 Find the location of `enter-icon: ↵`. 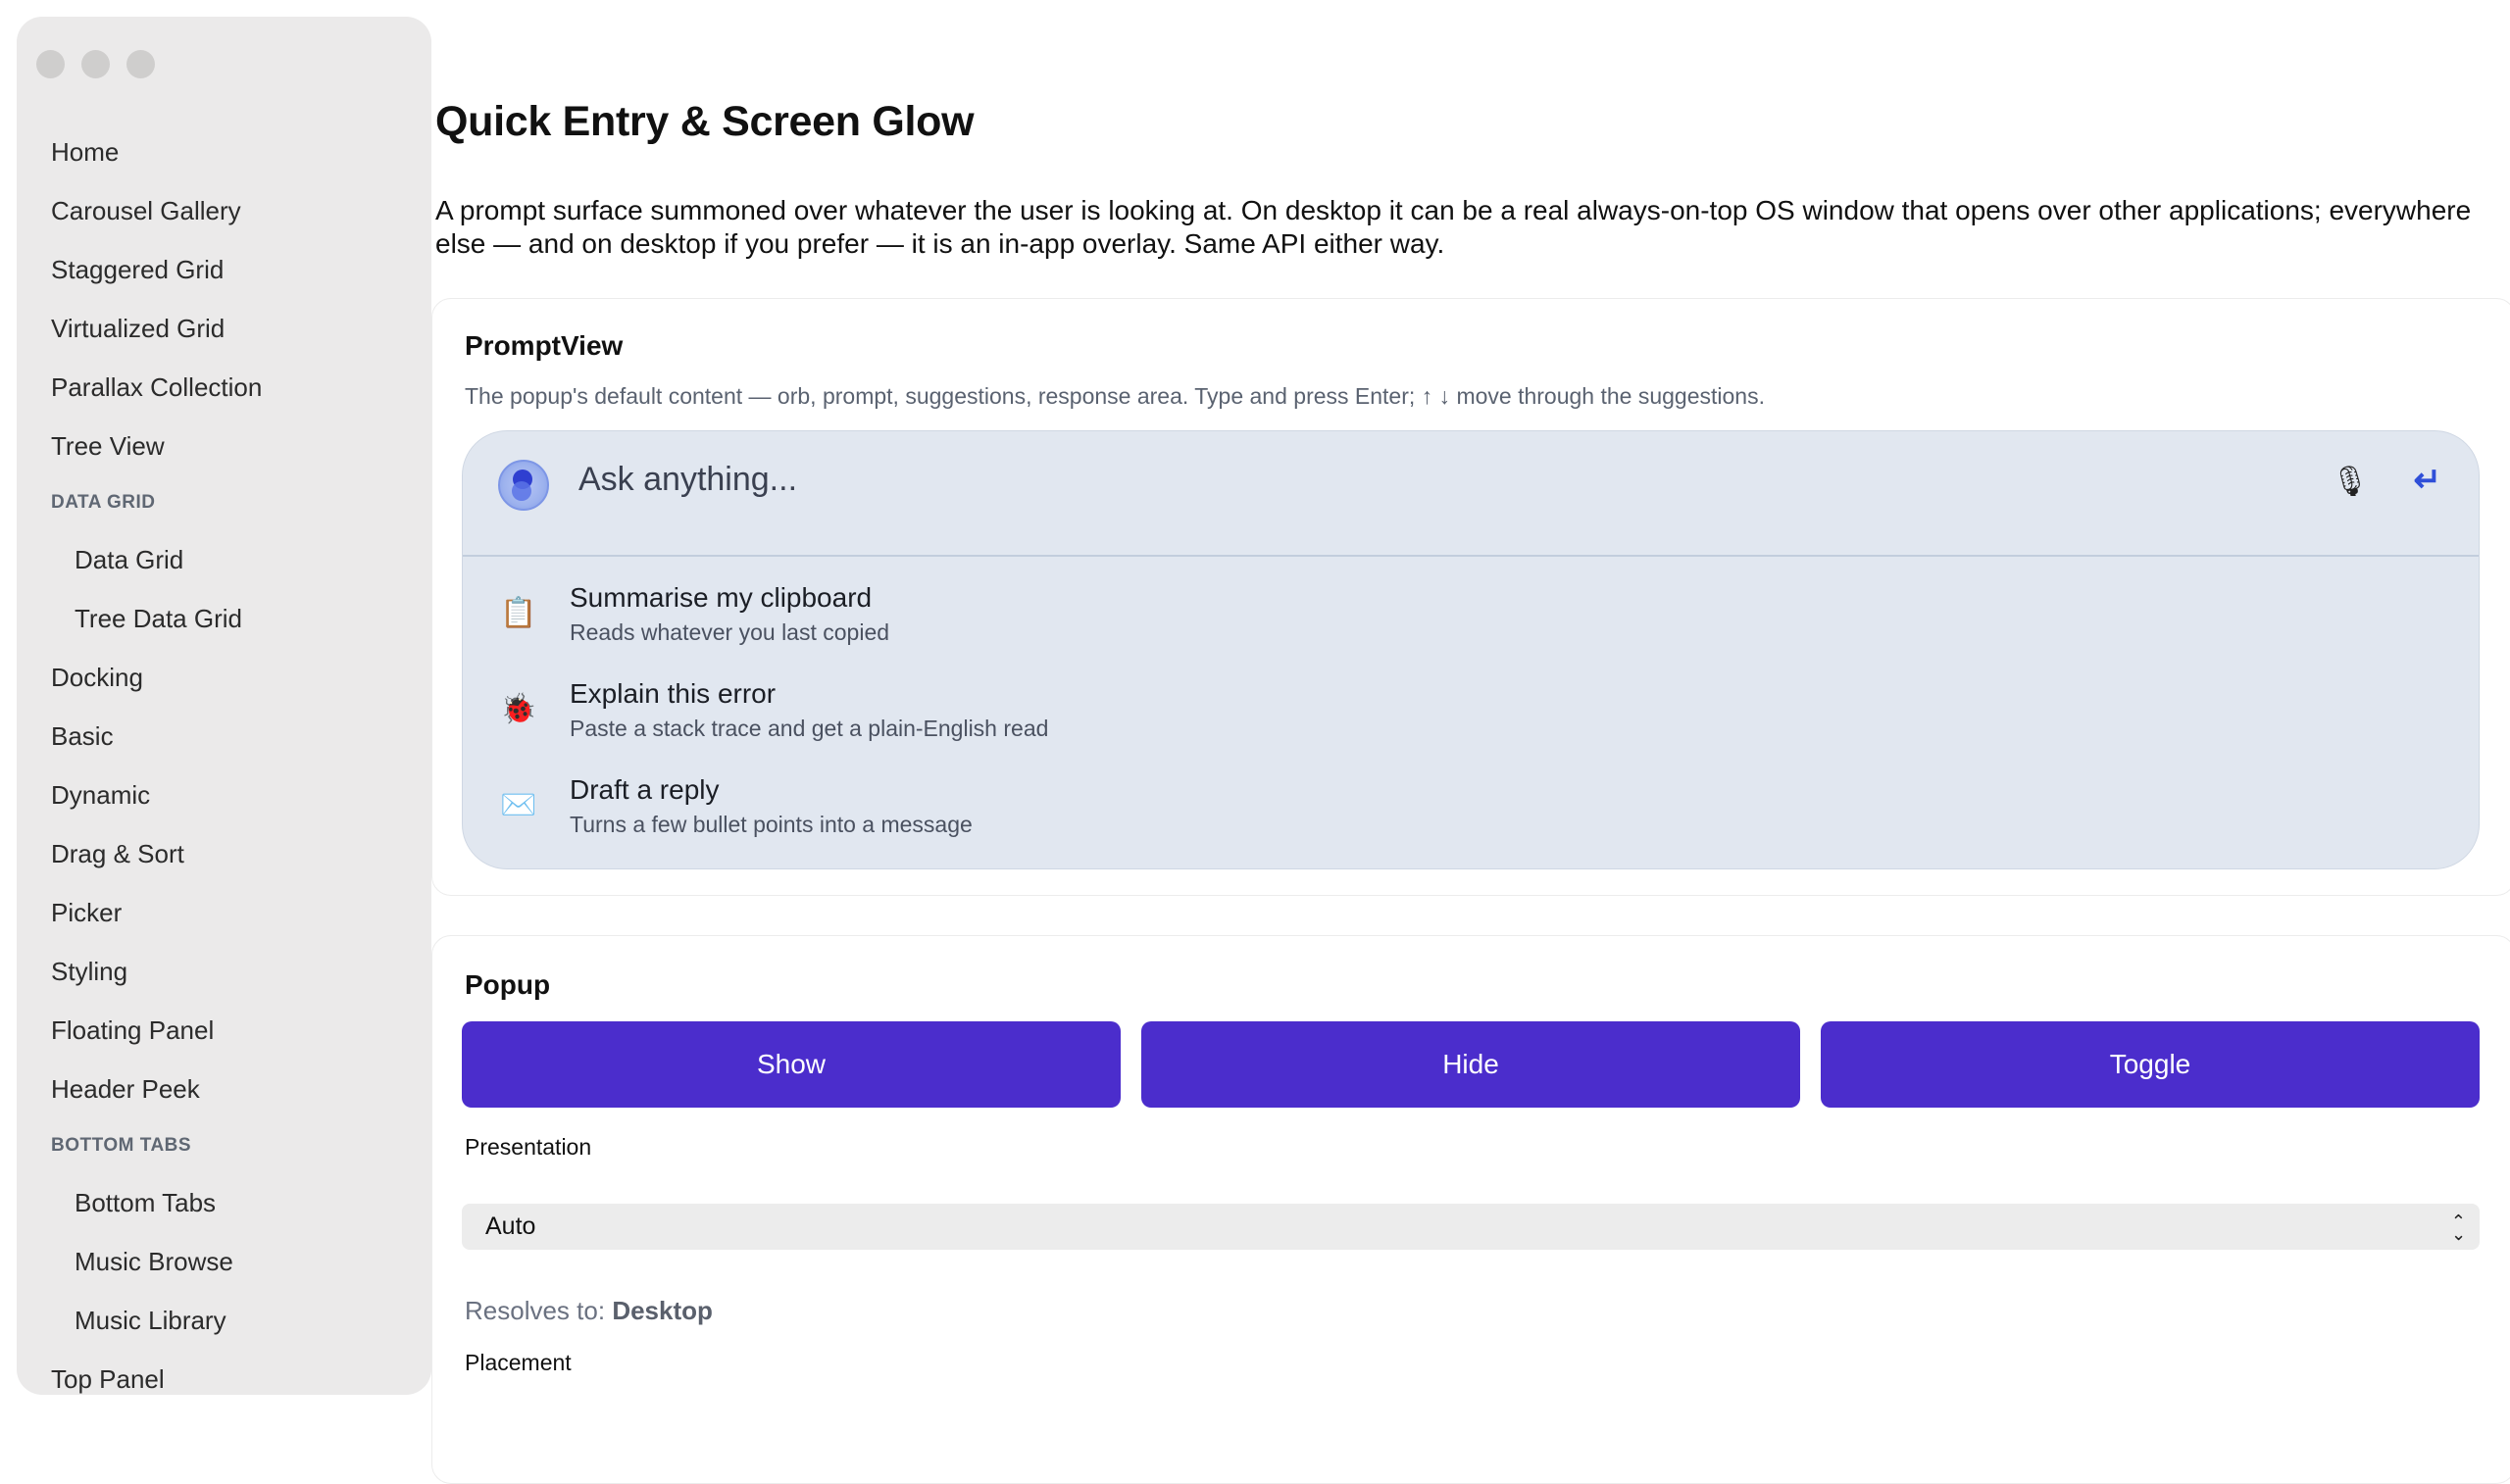

enter-icon: ↵ is located at coordinates (2428, 480).